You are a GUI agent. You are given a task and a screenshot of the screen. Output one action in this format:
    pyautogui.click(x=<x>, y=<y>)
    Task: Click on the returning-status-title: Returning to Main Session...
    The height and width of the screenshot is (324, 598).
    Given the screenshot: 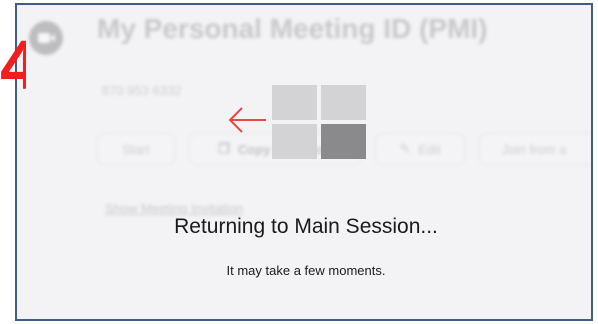 What is the action you would take?
    pyautogui.click(x=306, y=226)
    